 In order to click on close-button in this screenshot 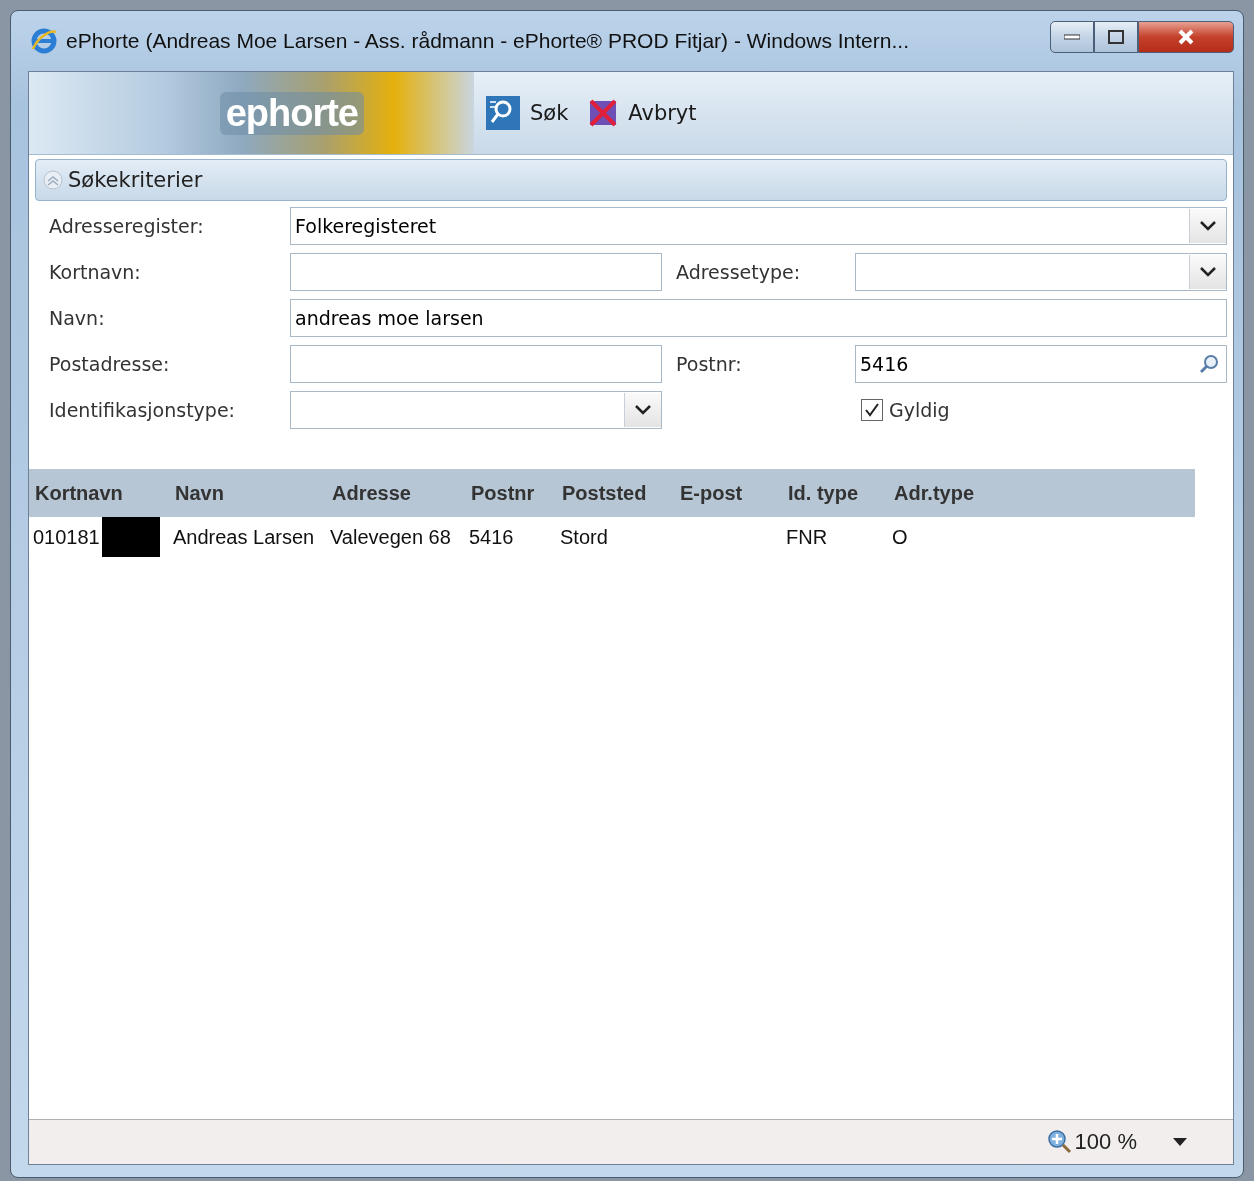, I will do `click(1186, 37)`.